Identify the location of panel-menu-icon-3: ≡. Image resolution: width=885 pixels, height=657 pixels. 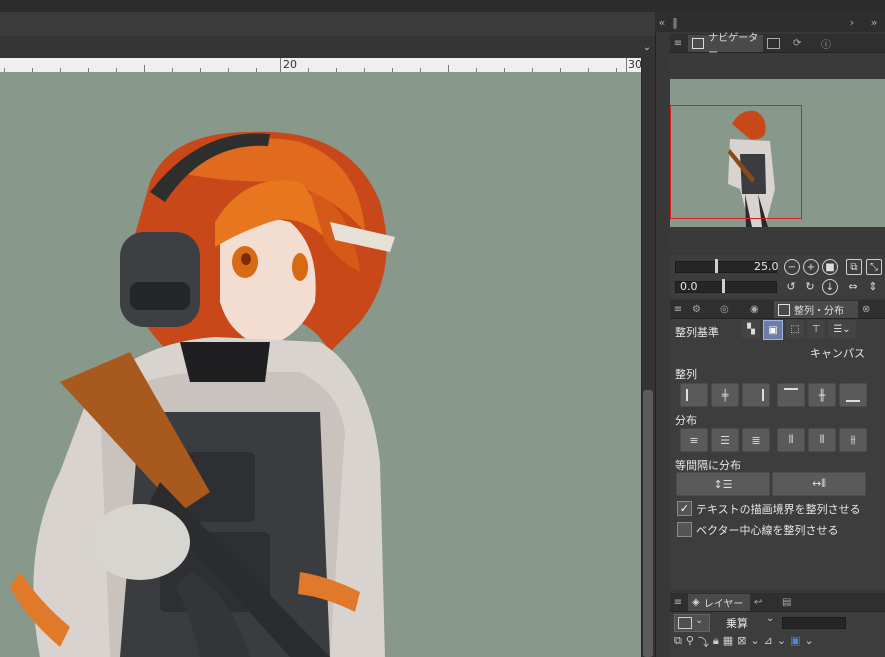
(678, 602).